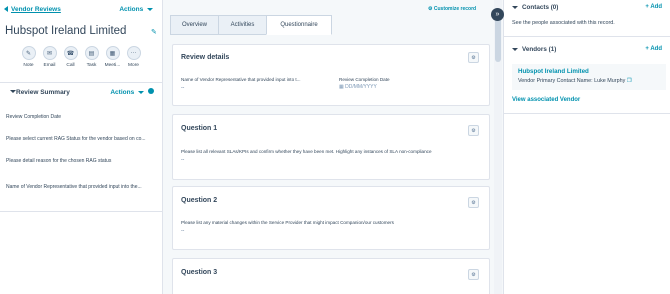 The image size is (670, 294). Describe the element at coordinates (136, 9) in the screenshot. I see `actions-dropdown: Actions` at that location.